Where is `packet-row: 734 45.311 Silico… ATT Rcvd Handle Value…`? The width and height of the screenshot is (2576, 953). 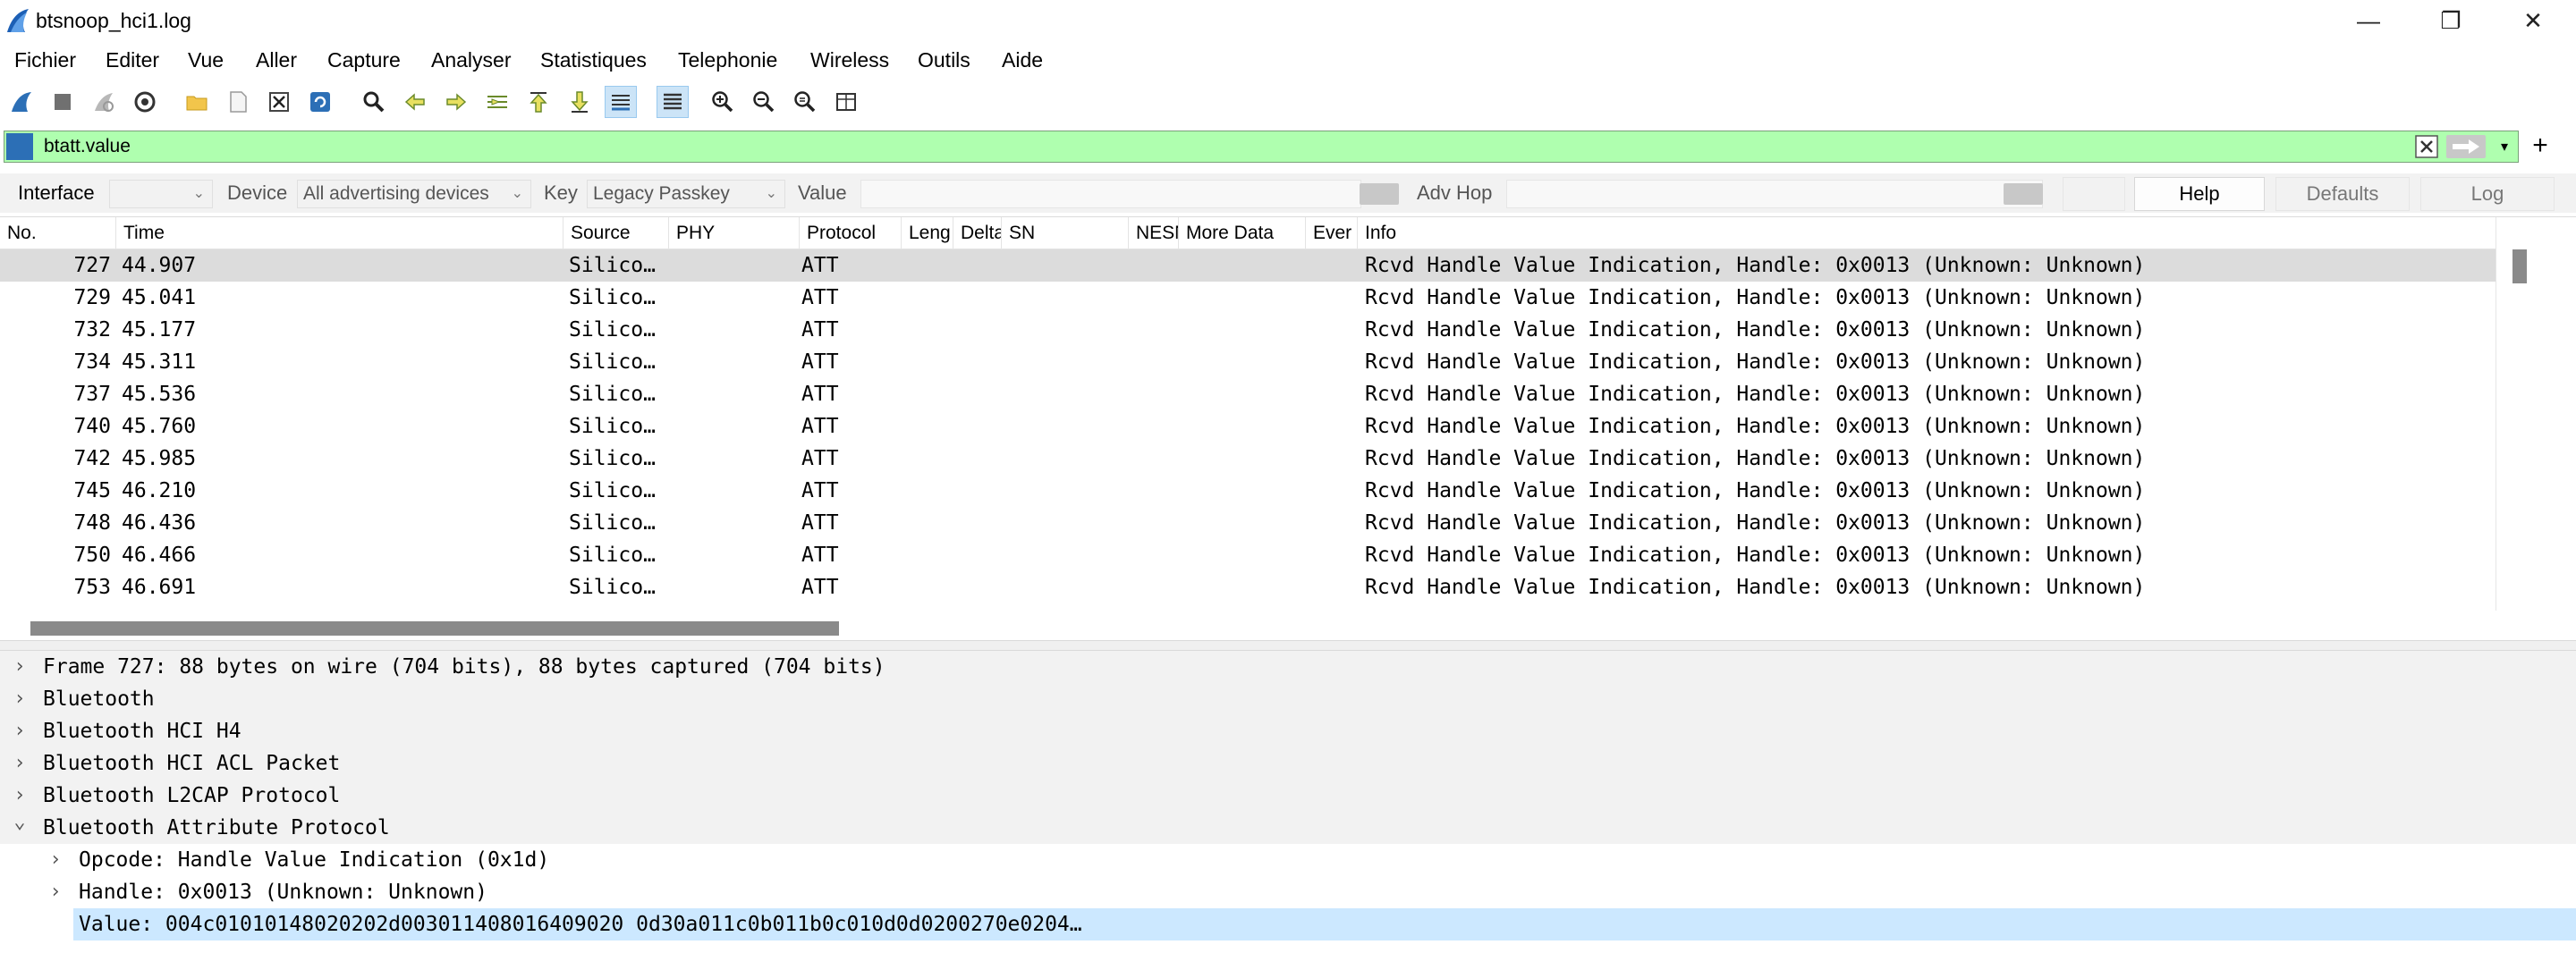 packet-row: 734 45.311 Silico… ATT Rcvd Handle Value… is located at coordinates (1248, 362).